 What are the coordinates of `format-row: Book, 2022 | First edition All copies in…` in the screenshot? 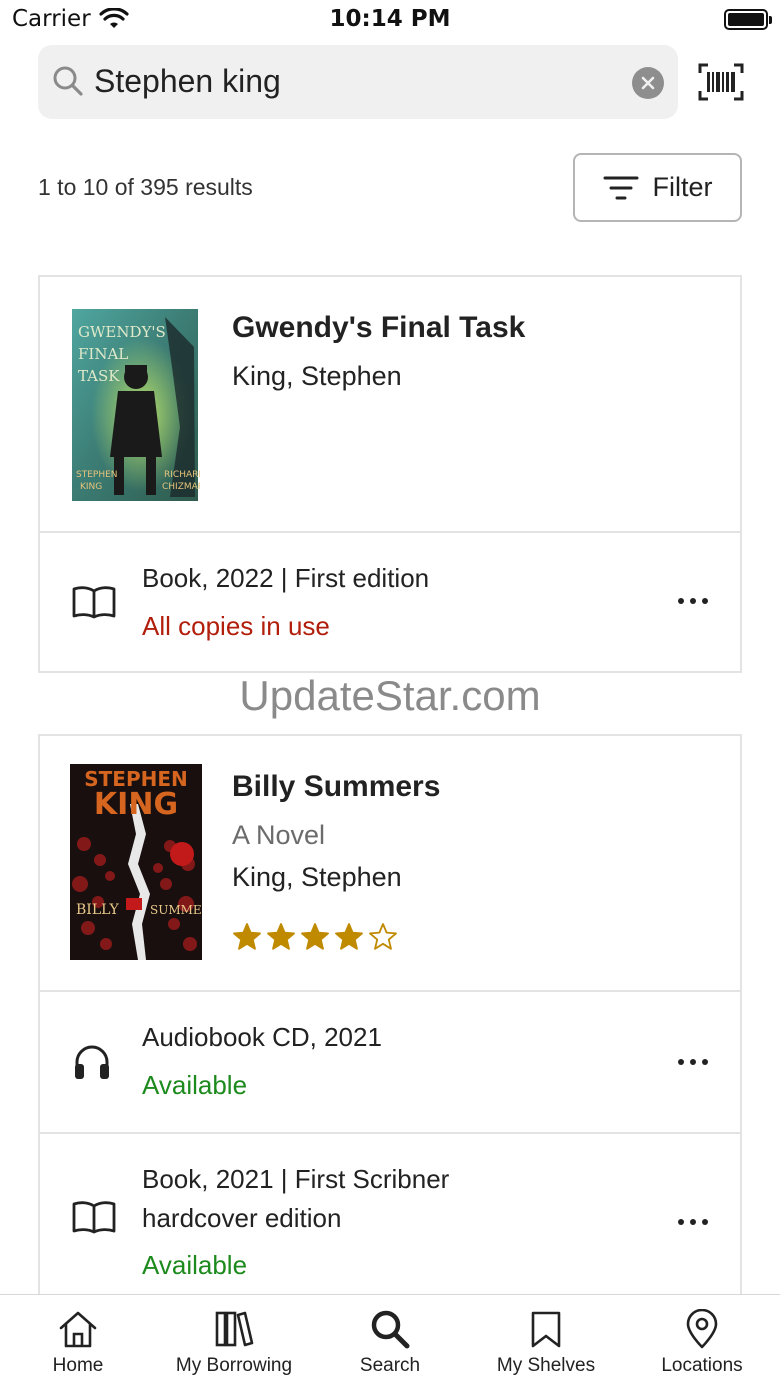 It's located at (390, 602).